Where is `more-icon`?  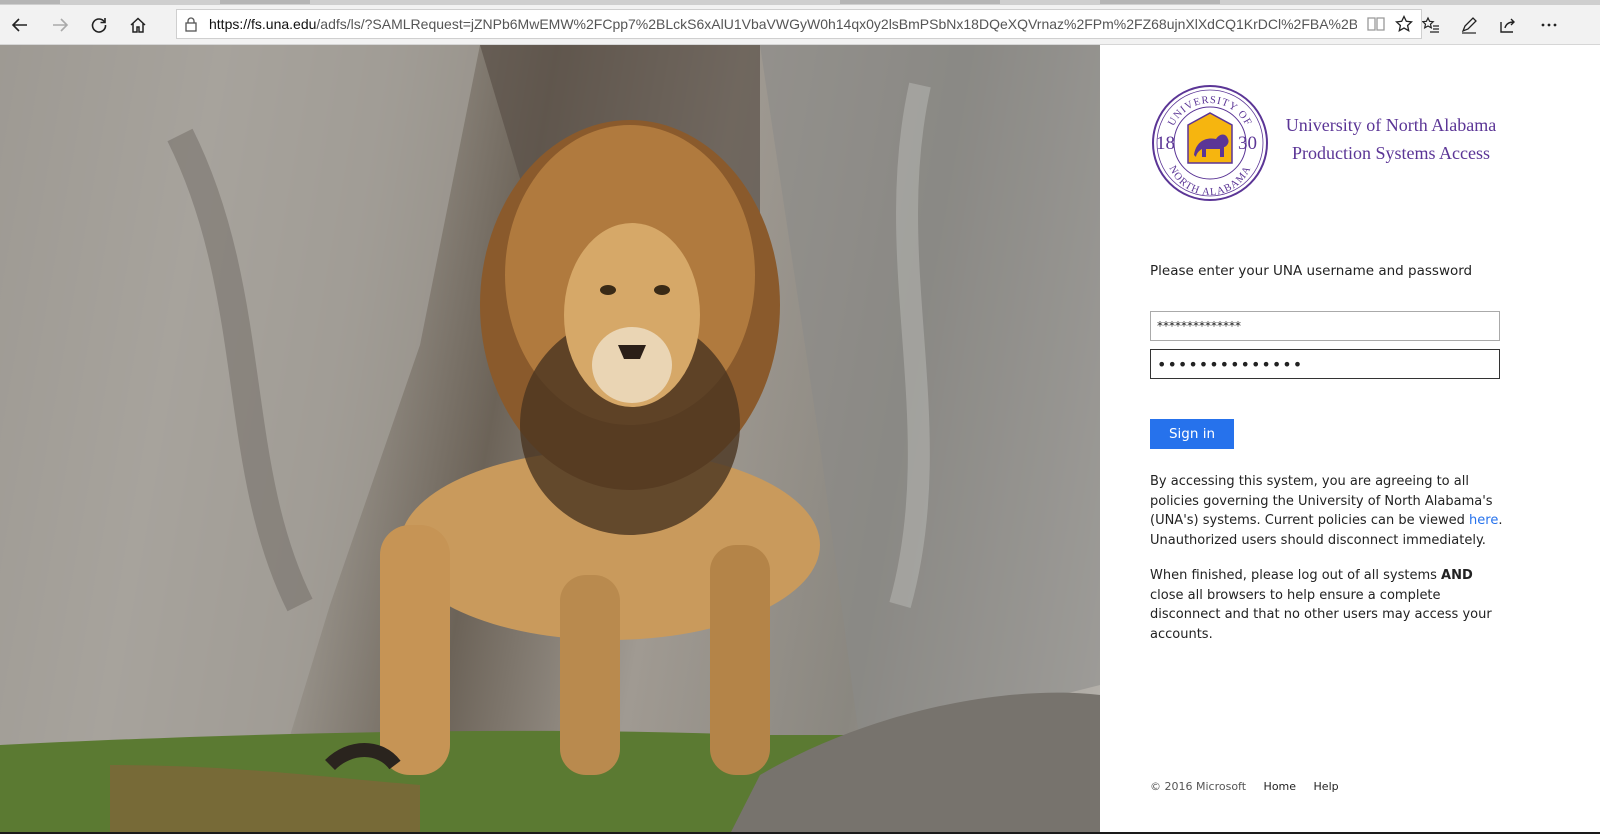
more-icon is located at coordinates (1549, 25).